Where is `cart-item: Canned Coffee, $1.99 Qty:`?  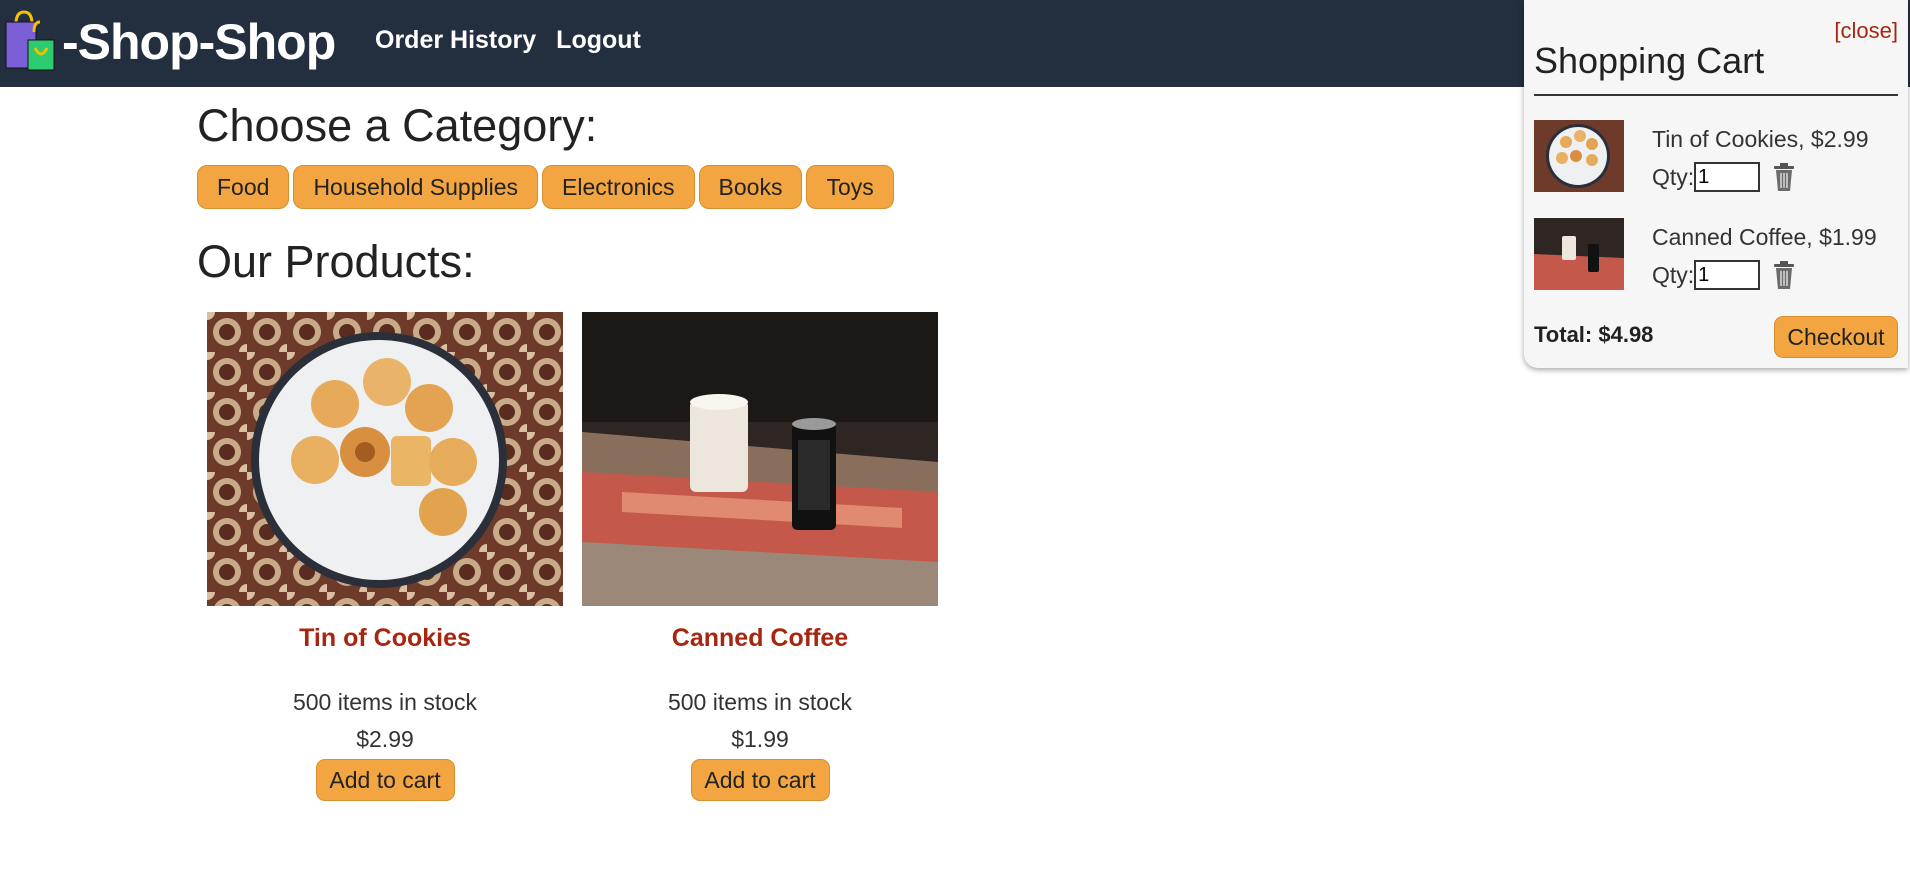
cart-item: Canned Coffee, $1.99 Qty: is located at coordinates (1716, 255).